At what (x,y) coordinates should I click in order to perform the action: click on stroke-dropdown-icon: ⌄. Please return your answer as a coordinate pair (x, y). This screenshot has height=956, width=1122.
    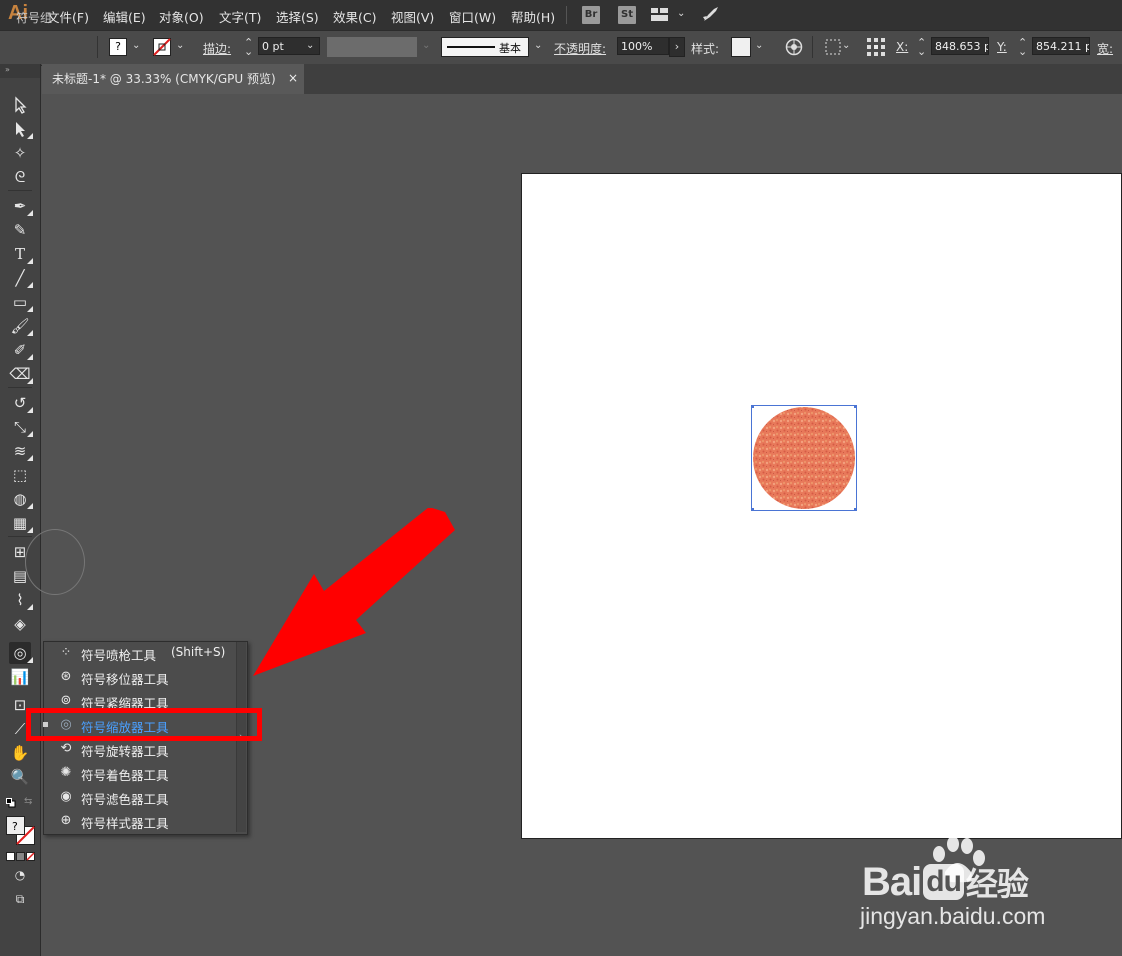
    Looking at the image, I should click on (180, 45).